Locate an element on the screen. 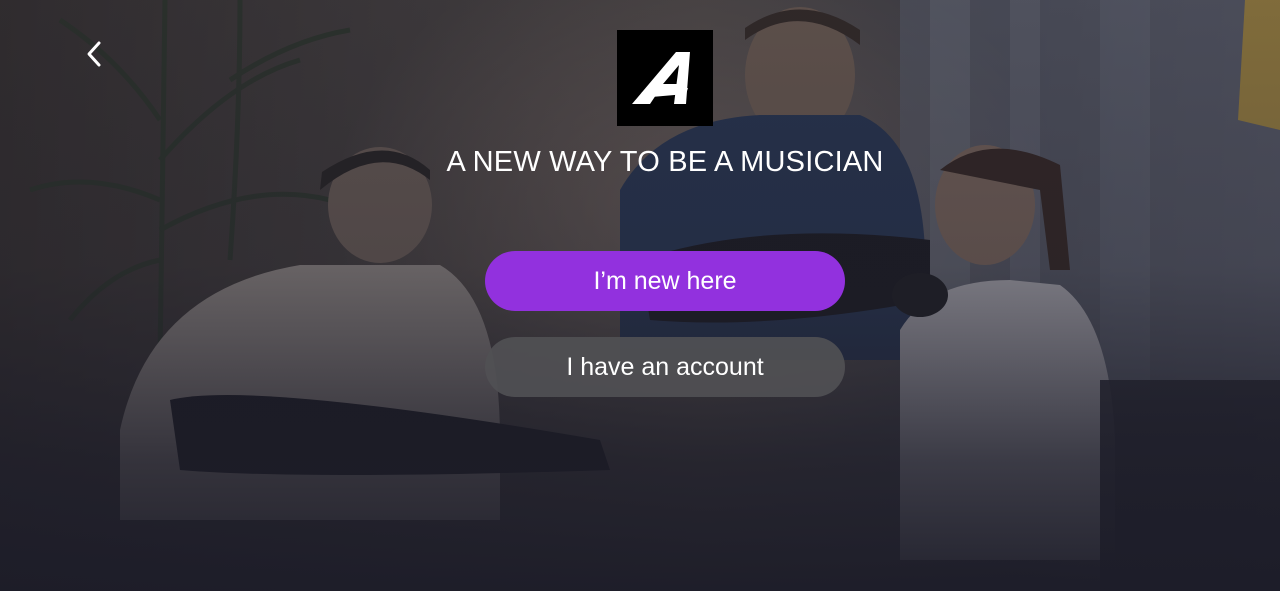 The image size is (1280, 591). app-logo is located at coordinates (665, 78).